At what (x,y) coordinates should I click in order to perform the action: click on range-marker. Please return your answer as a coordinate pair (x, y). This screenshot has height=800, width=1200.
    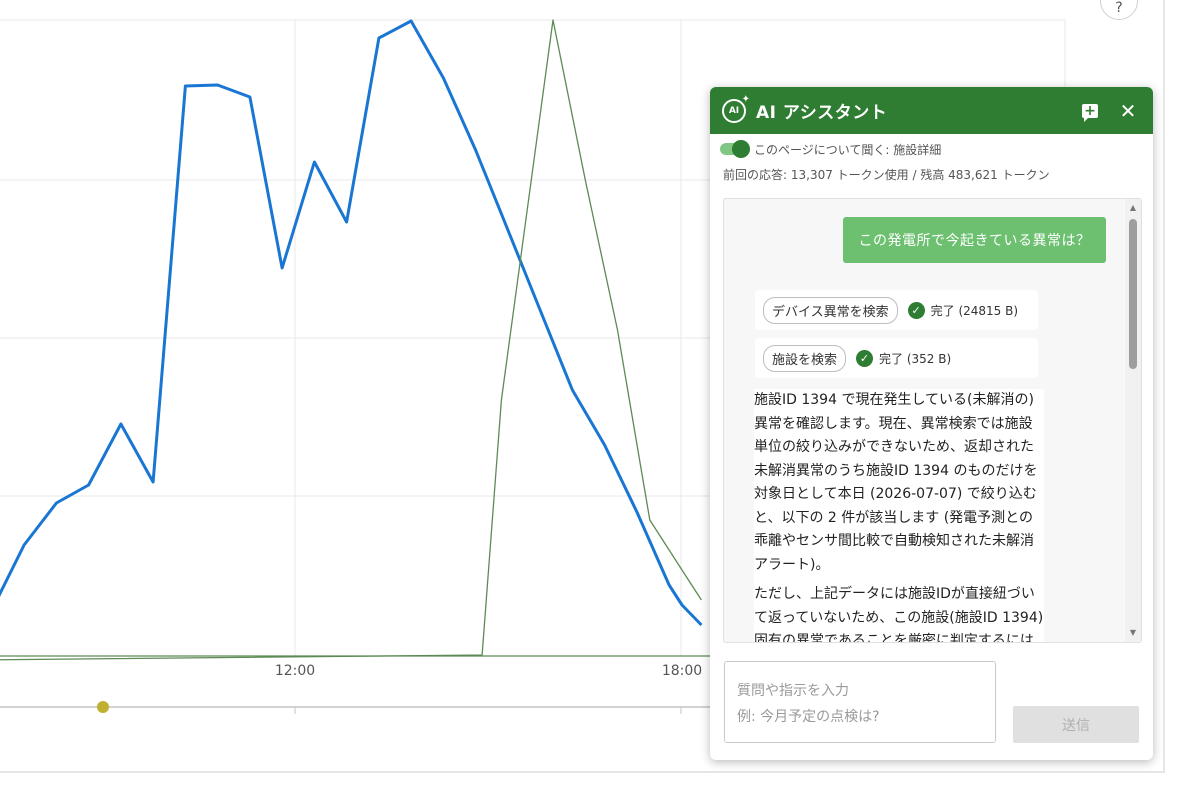
    Looking at the image, I should click on (103, 707).